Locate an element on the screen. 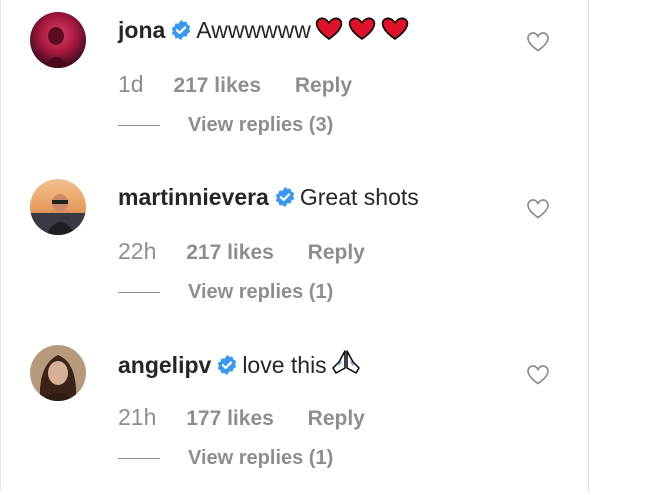  heart-emoji-icon is located at coordinates (362, 31).